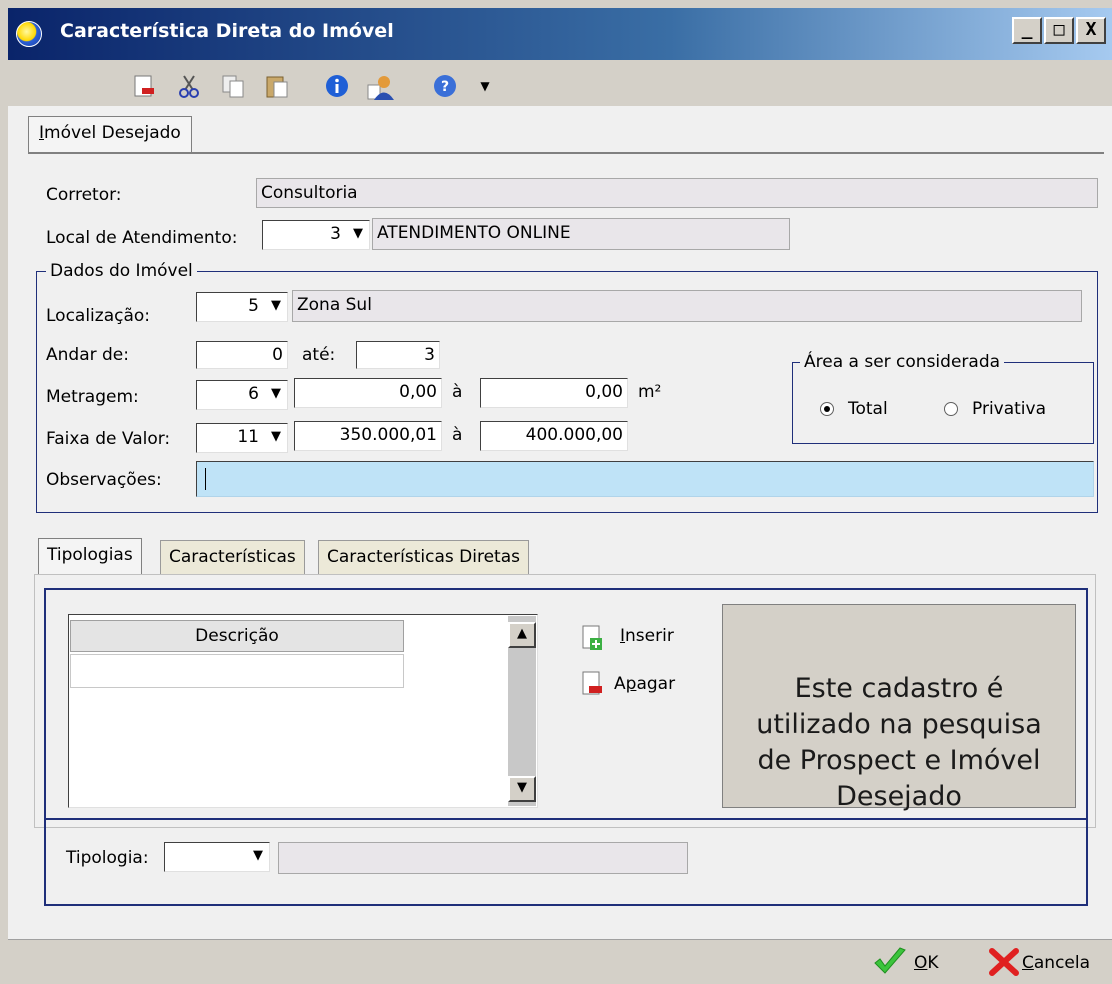 This screenshot has height=984, width=1112. I want to click on metragem-unit: m², so click(650, 392).